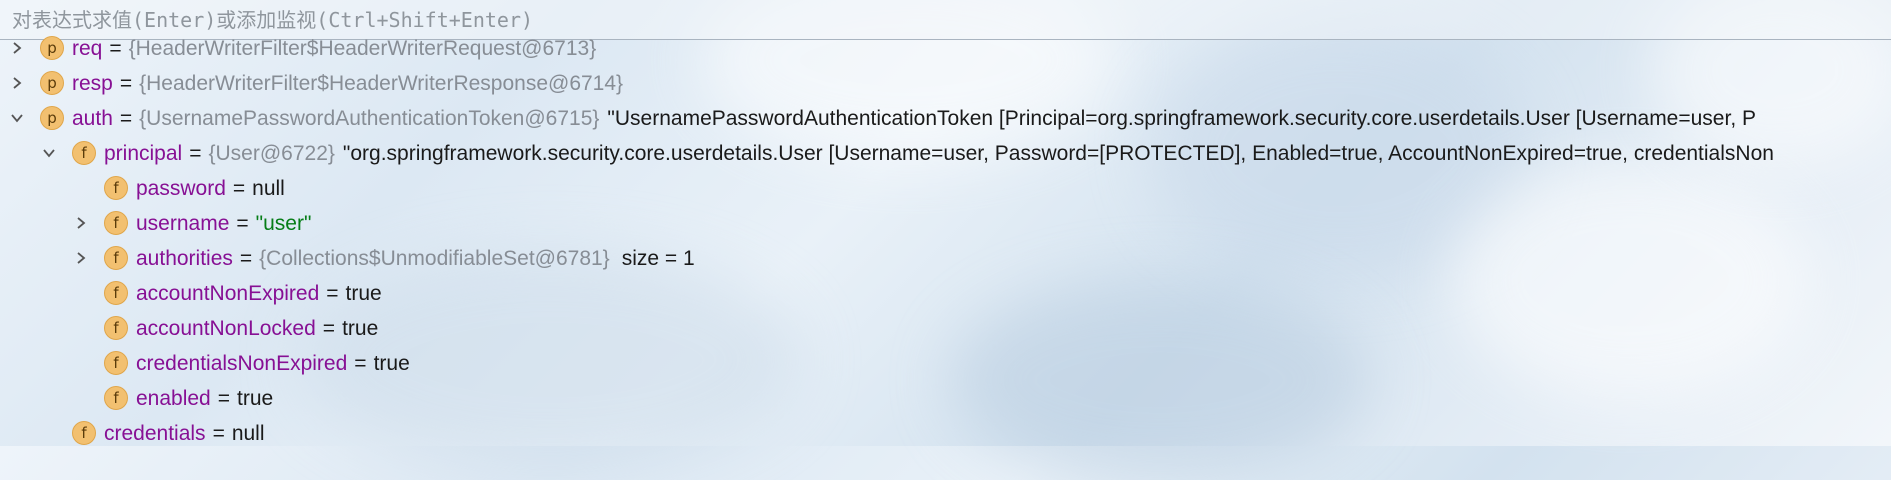 The width and height of the screenshot is (1891, 480). What do you see at coordinates (945, 188) in the screenshot?
I see `tree-row-password: f password = null` at bounding box center [945, 188].